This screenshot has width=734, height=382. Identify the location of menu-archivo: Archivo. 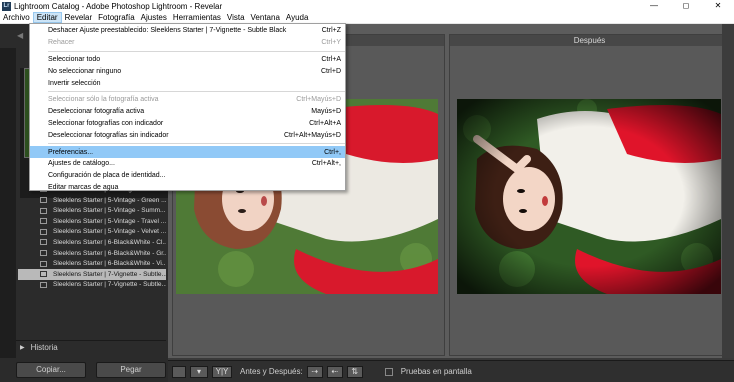
(16, 17).